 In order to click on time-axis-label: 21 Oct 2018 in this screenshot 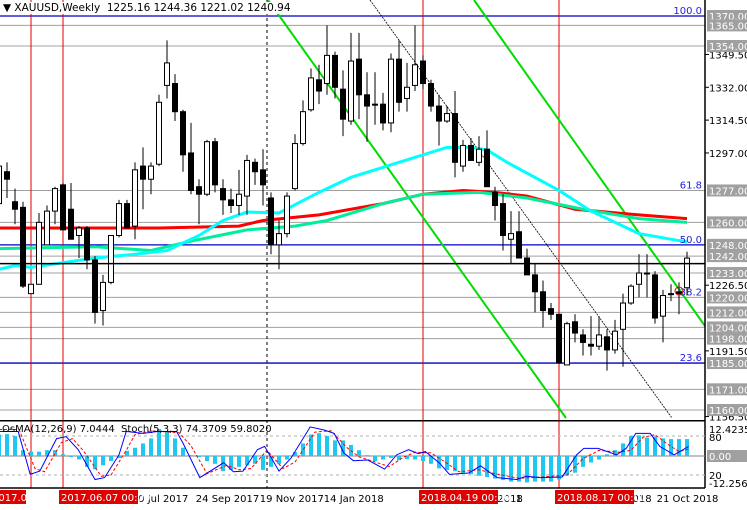, I will do `click(688, 499)`.